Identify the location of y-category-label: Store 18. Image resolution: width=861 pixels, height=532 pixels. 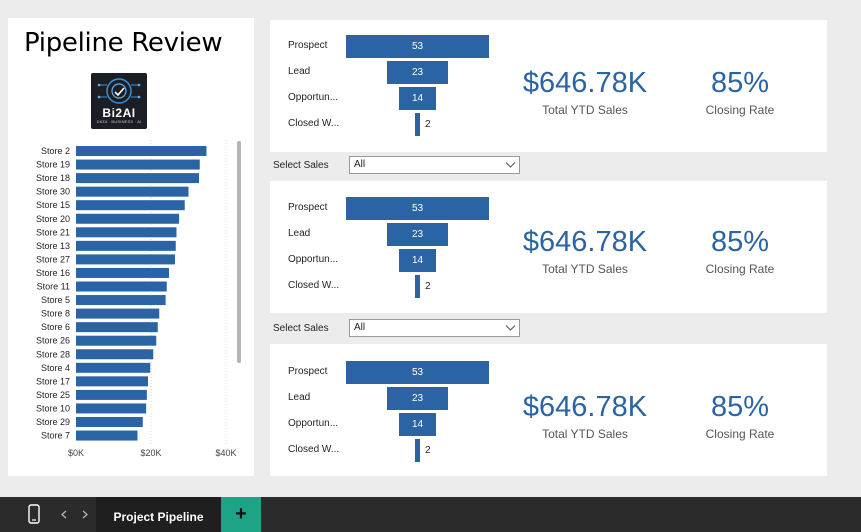
(53, 178).